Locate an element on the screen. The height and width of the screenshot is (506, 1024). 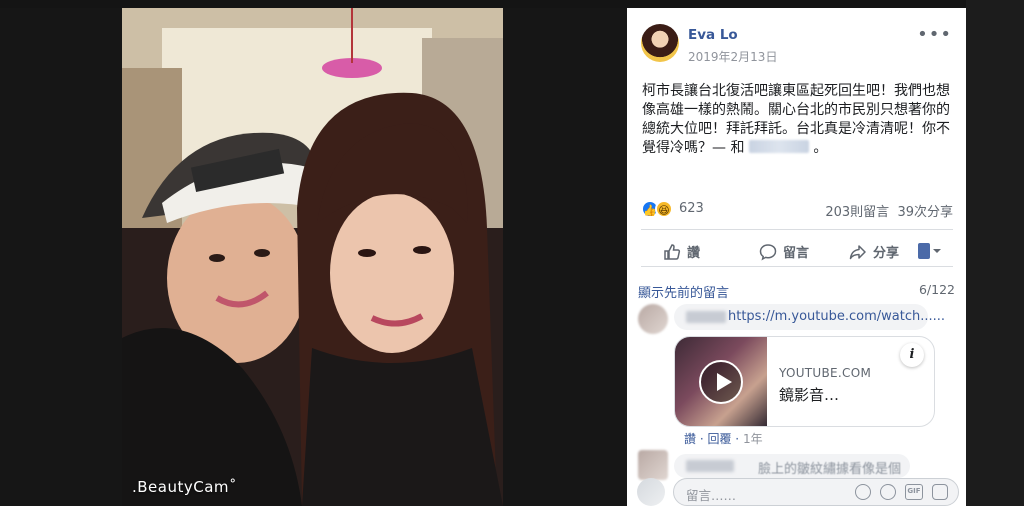
comment-composer: 留言…… GIF is located at coordinates (796, 492).